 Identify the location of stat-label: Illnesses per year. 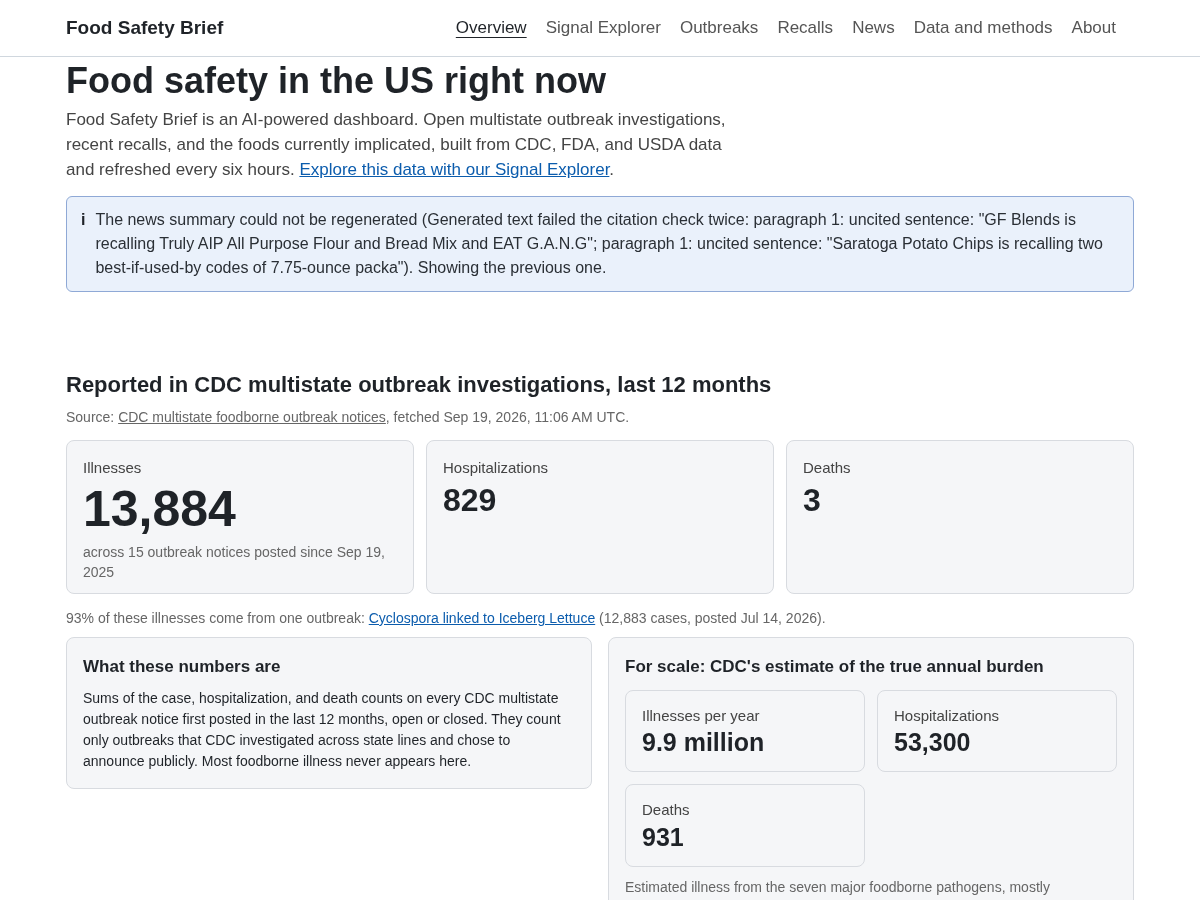
(701, 715).